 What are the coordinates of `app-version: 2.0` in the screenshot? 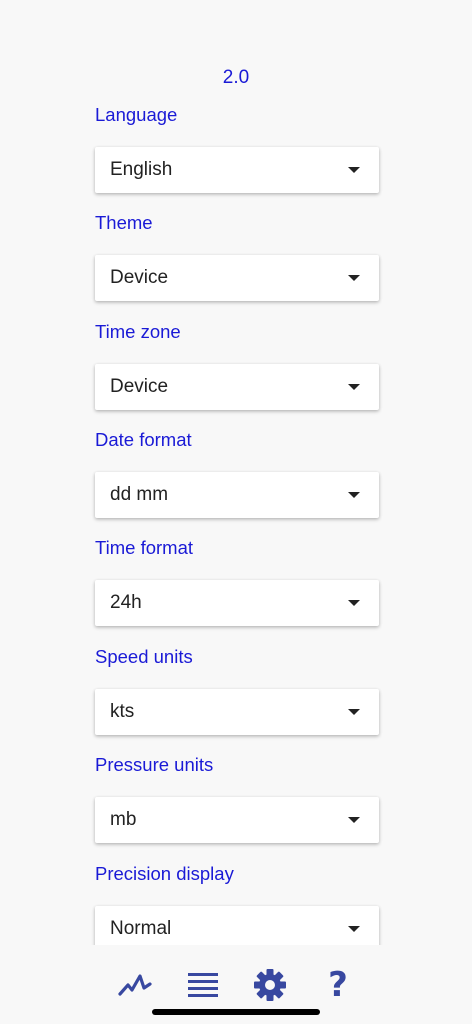 It's located at (236, 77).